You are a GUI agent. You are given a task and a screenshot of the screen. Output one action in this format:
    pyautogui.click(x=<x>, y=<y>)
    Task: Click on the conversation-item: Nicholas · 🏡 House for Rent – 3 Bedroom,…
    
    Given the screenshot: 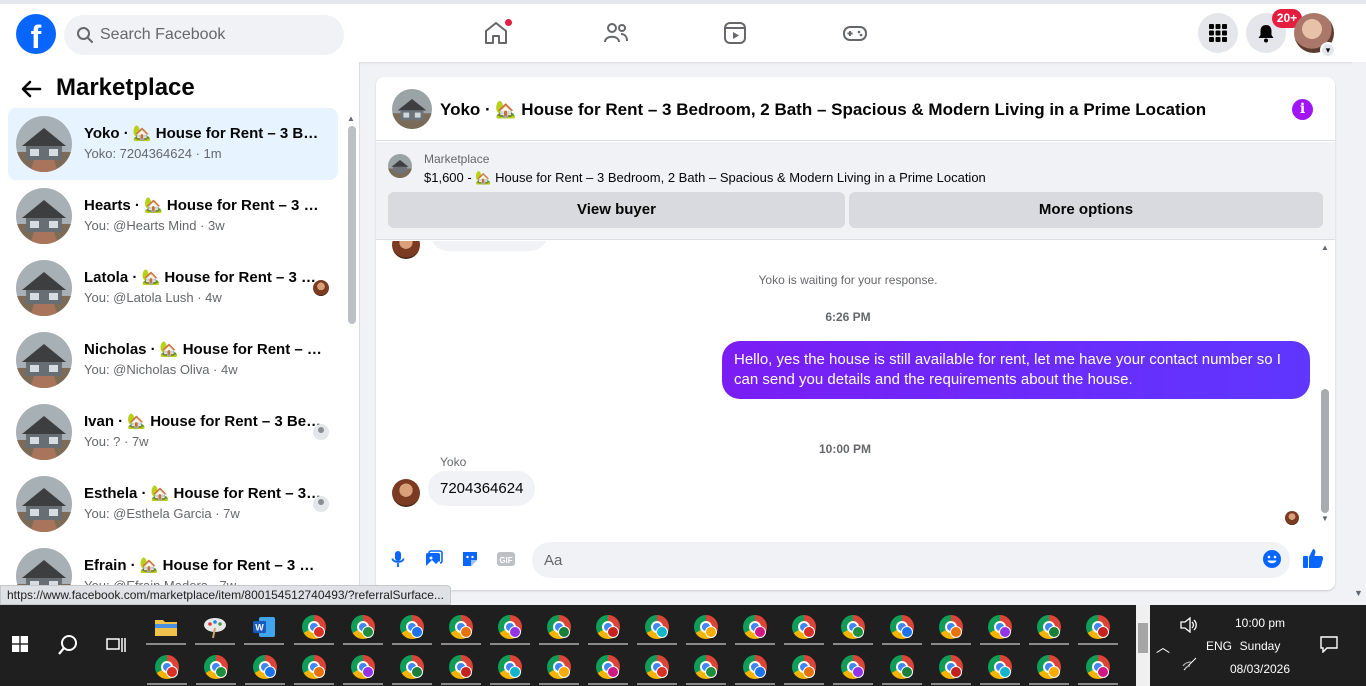 What is the action you would take?
    pyautogui.click(x=173, y=360)
    